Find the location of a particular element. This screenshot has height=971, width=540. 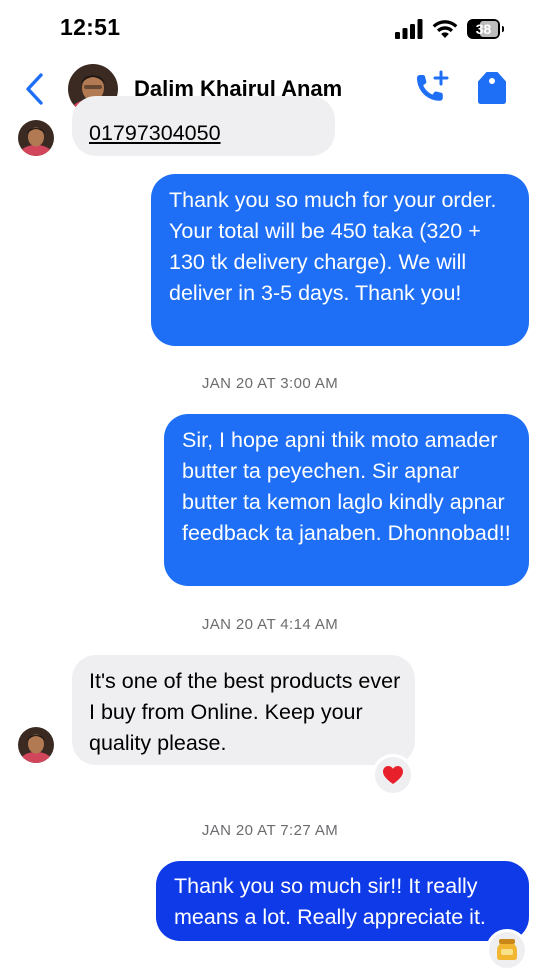

battery-icon: 38 is located at coordinates (485, 29).